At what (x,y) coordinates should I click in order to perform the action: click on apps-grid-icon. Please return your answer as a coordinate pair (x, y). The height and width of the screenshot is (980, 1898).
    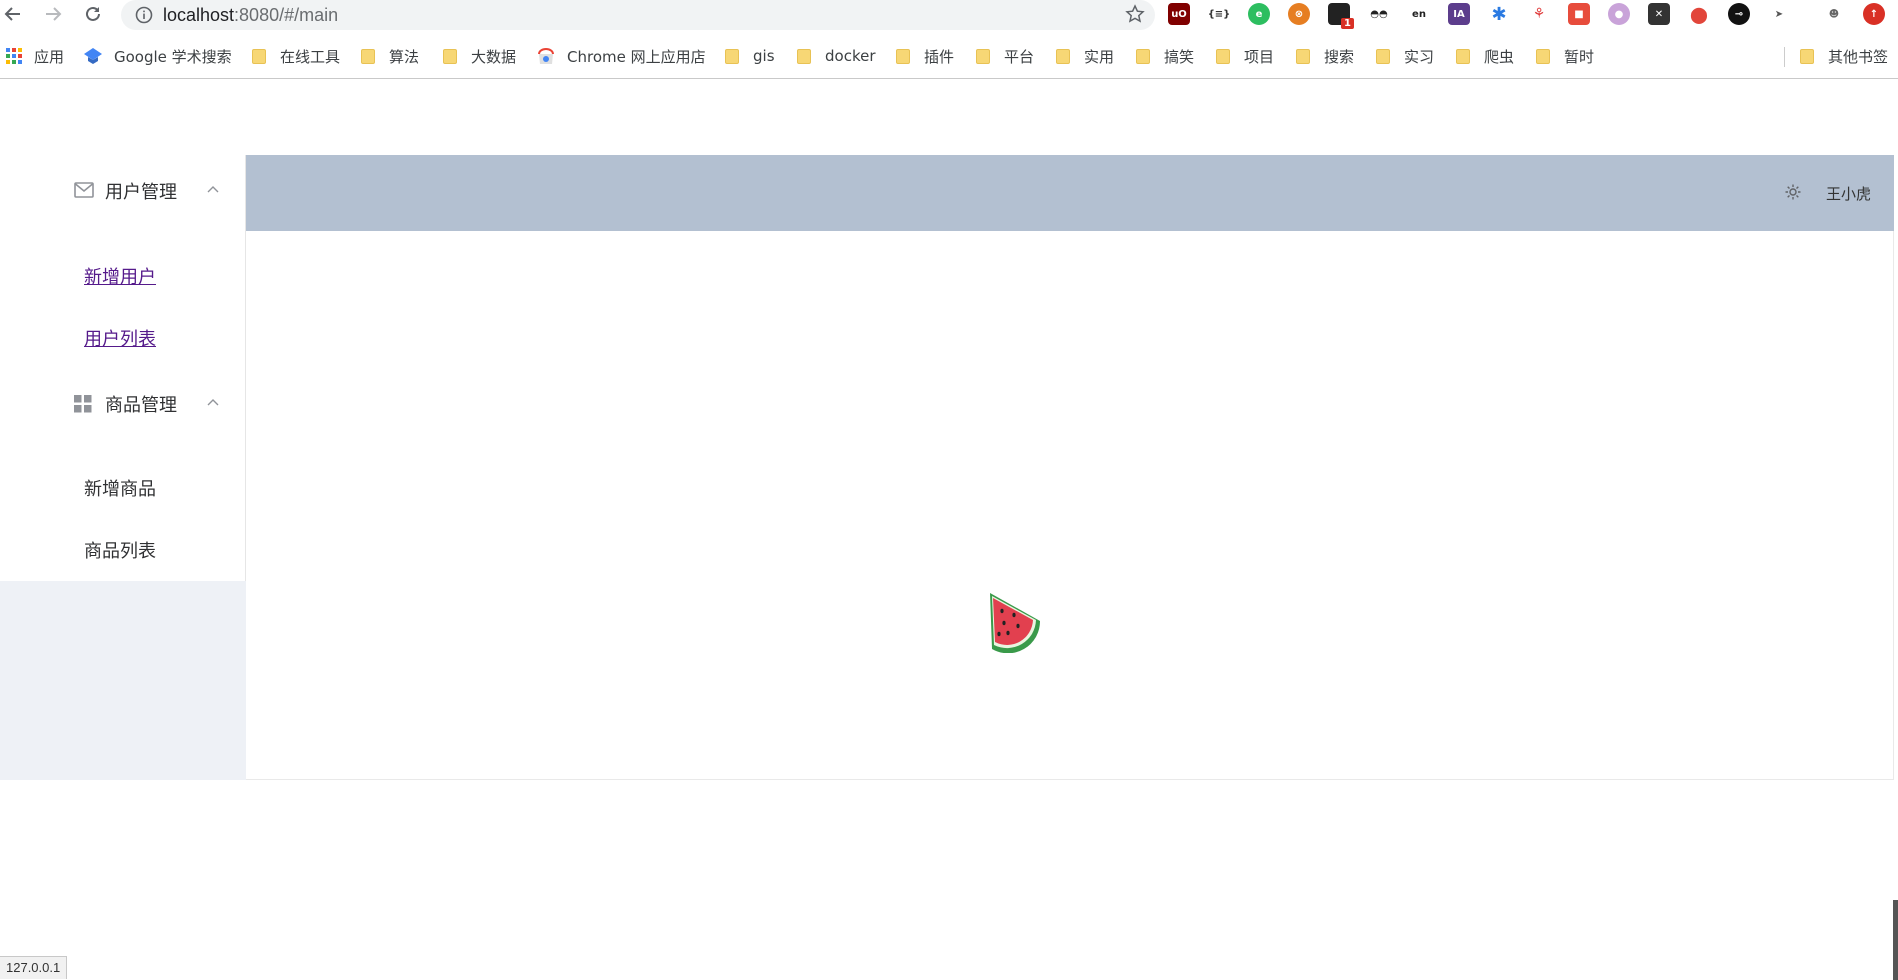
    Looking at the image, I should click on (14, 56).